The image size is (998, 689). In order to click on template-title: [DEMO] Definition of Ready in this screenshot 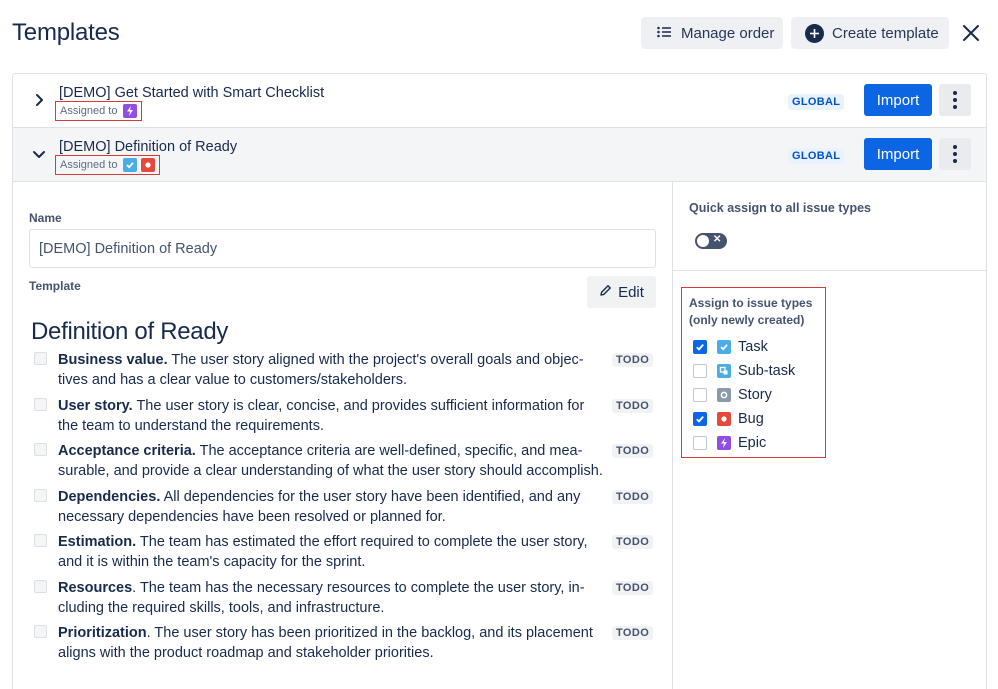, I will do `click(148, 147)`.